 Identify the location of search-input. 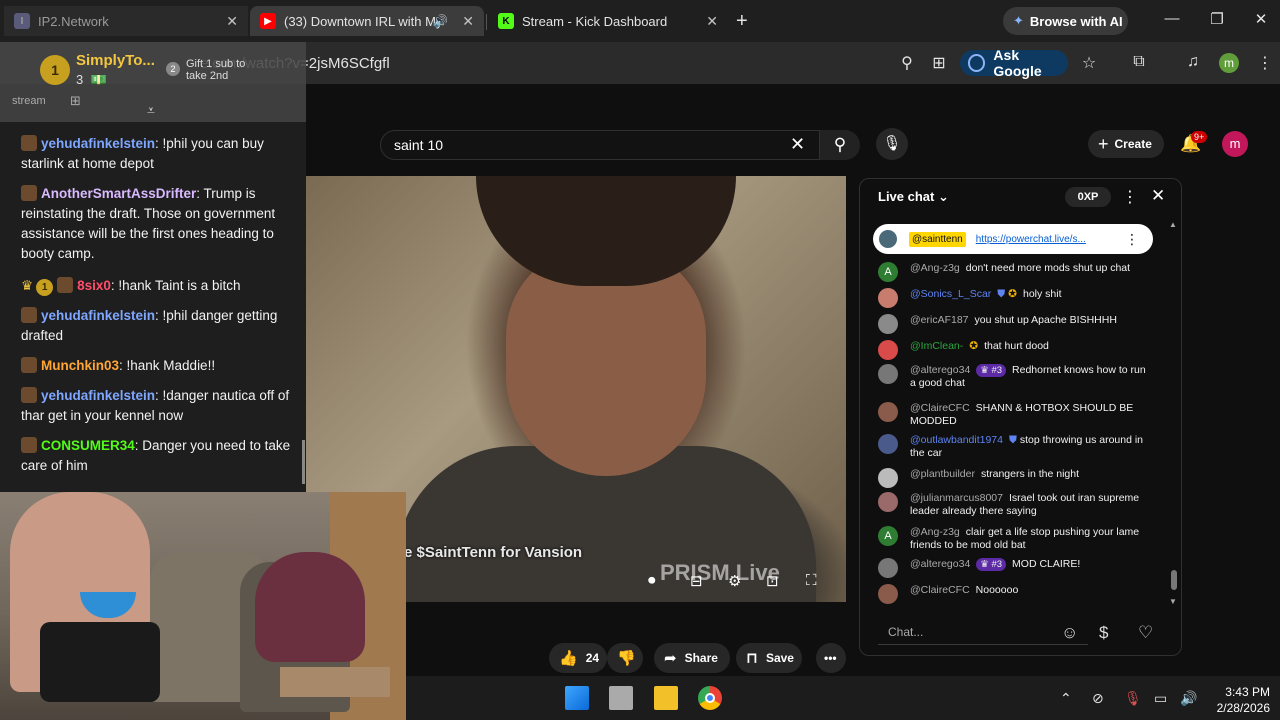
(600, 145).